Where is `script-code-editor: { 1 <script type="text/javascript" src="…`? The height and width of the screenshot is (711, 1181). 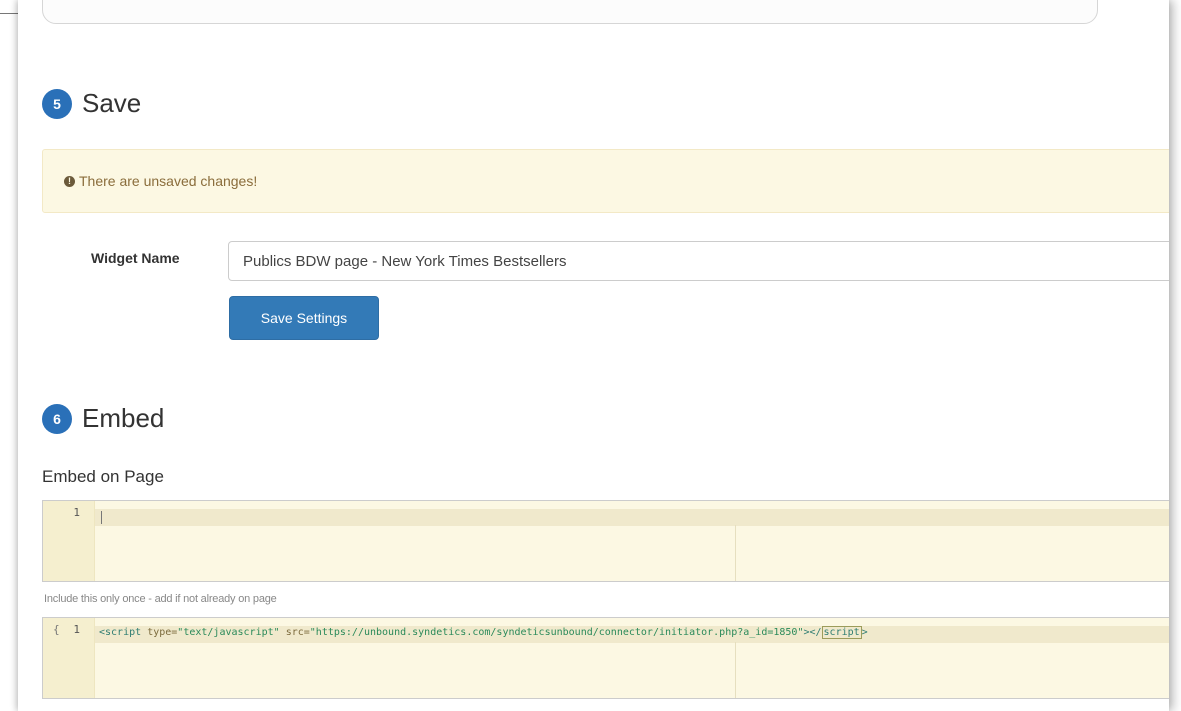
script-code-editor: { 1 <script type="text/javascript" src="… is located at coordinates (605, 658).